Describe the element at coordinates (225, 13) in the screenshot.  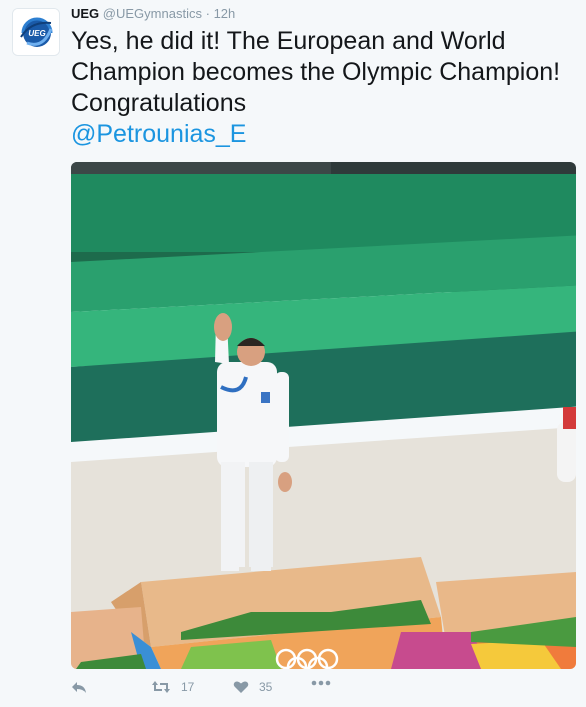
I see `timestamp: 12h` at that location.